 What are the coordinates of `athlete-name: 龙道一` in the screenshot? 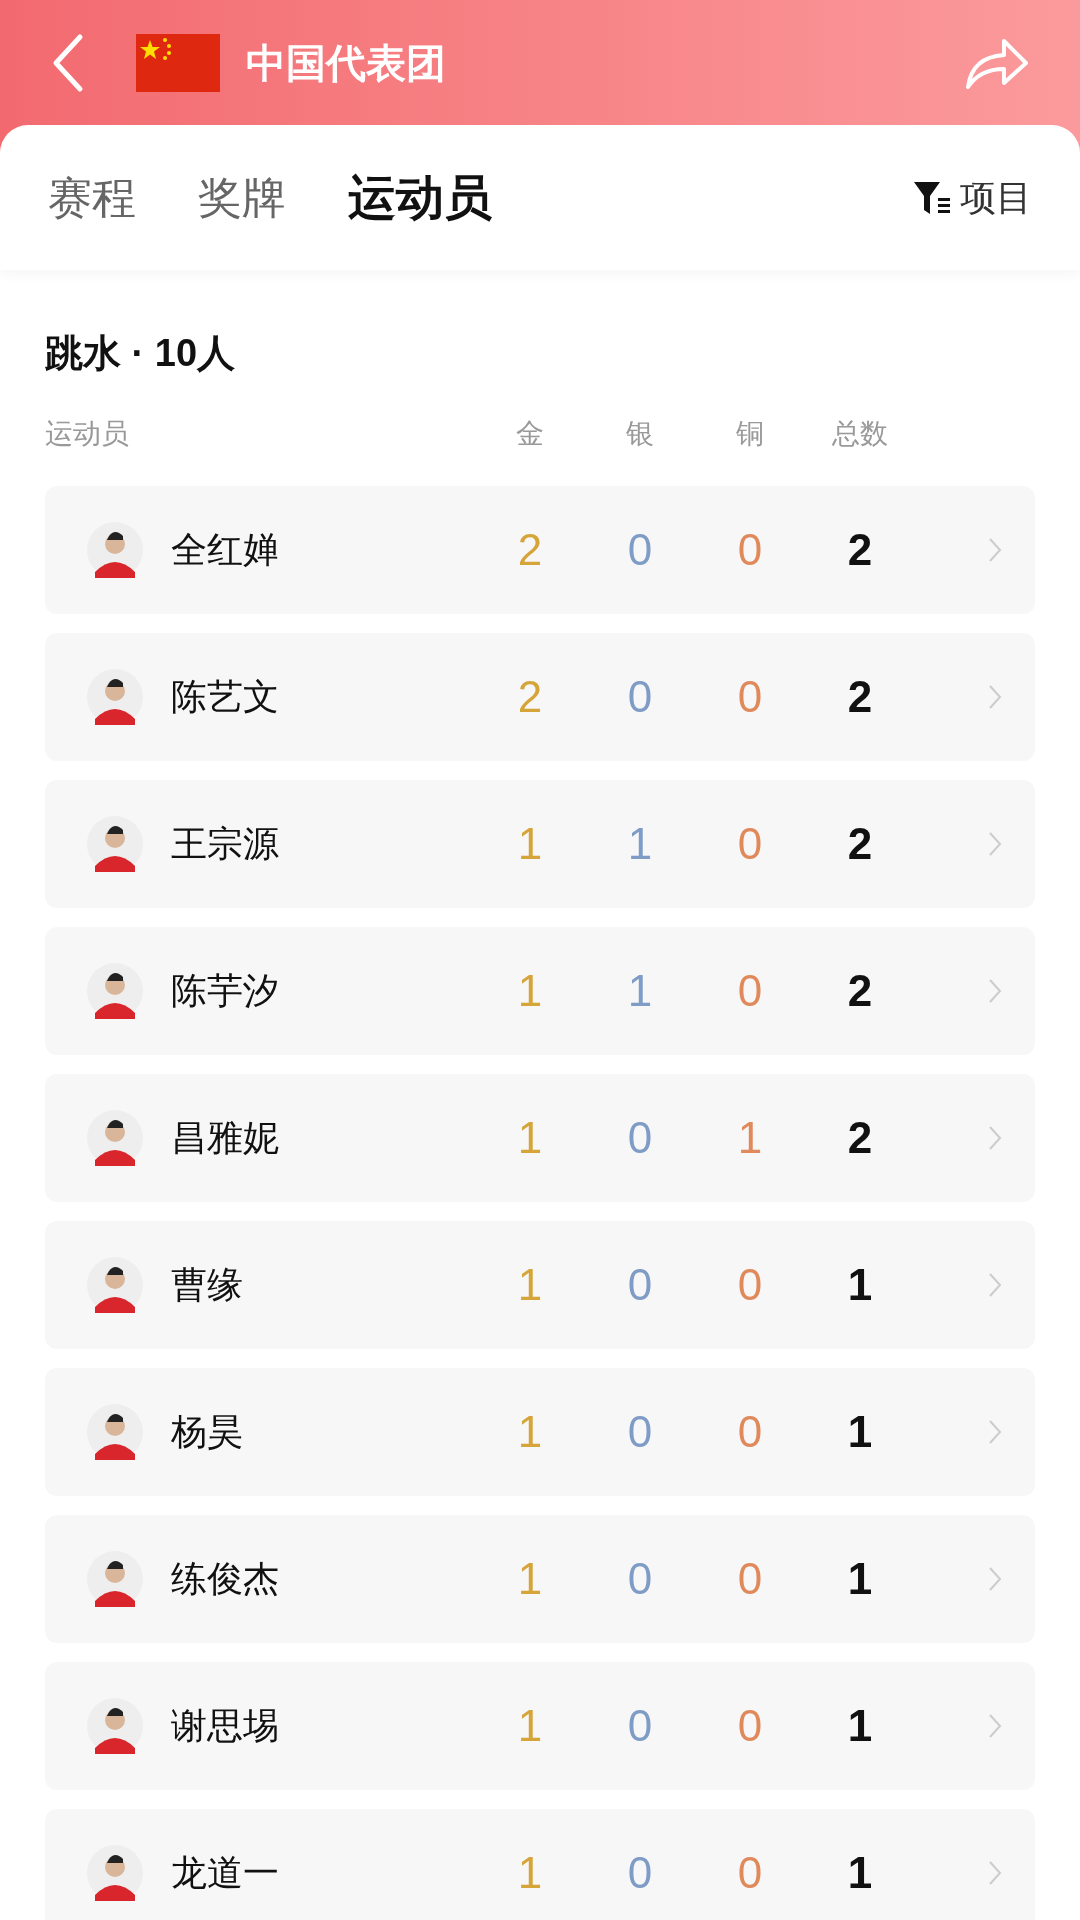 It's located at (225, 1873).